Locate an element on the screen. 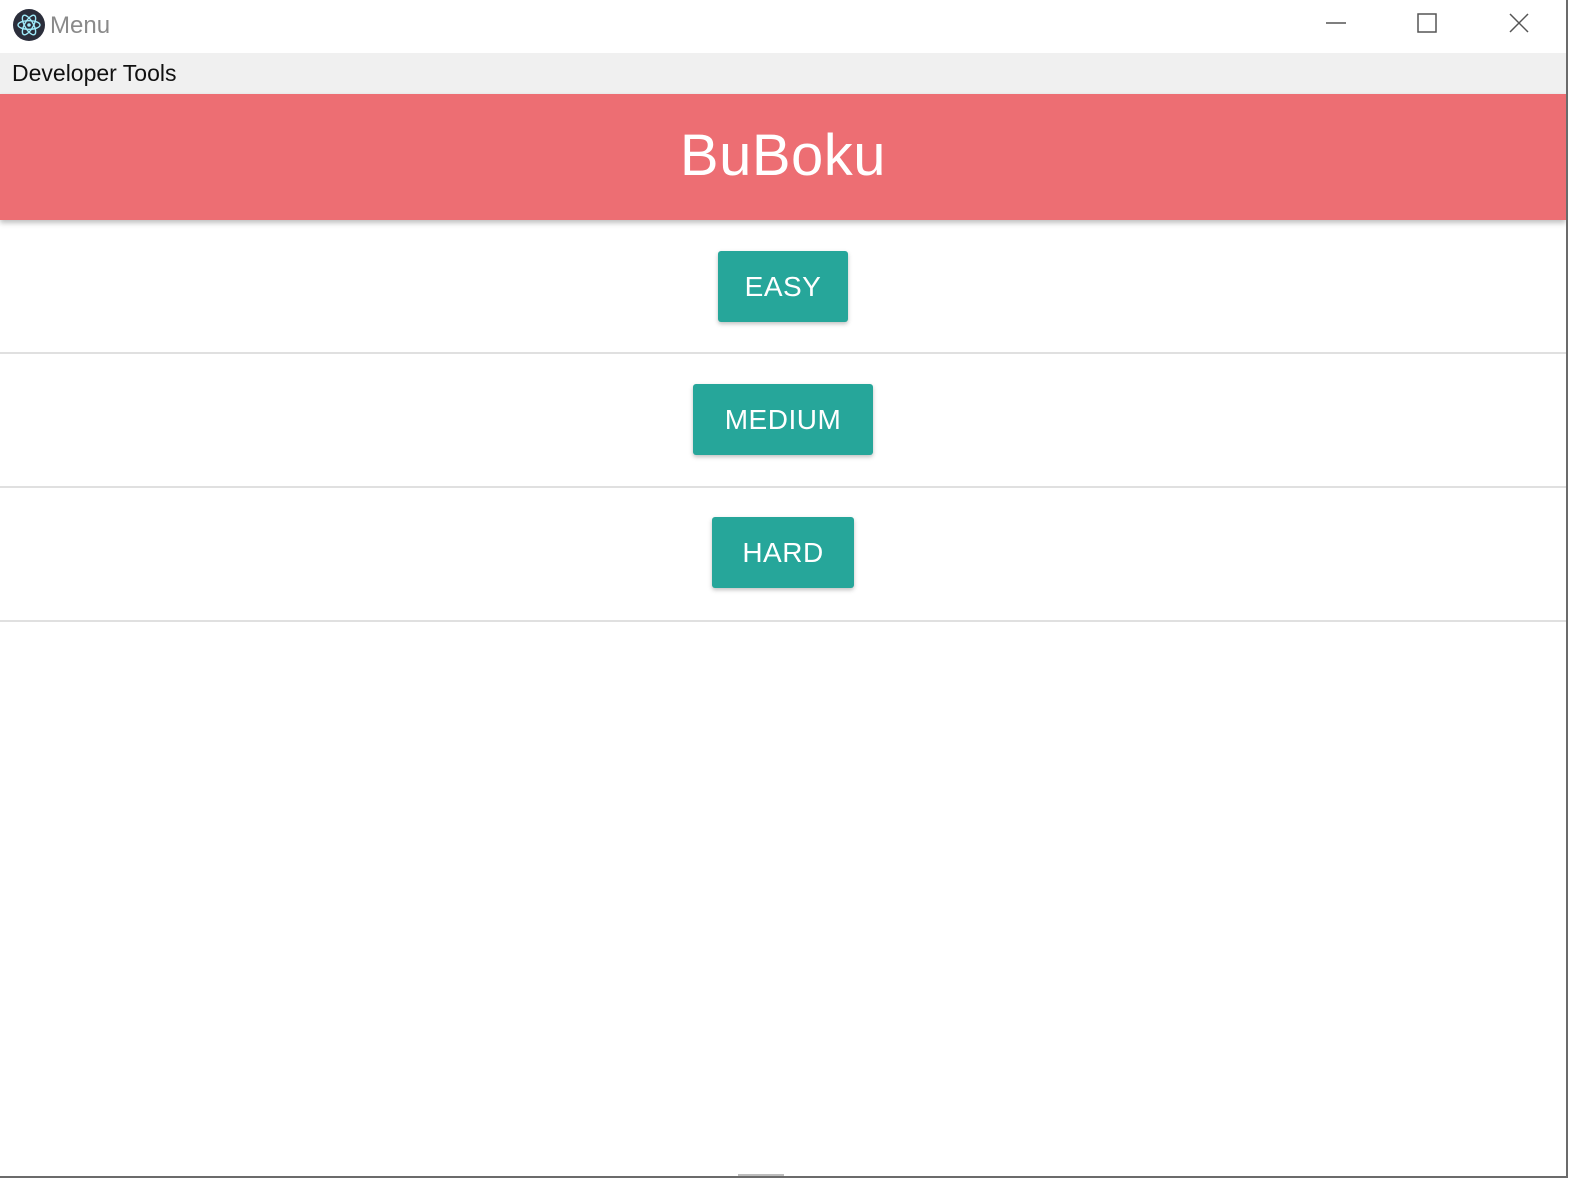 Image resolution: width=1576 pixels, height=1184 pixels. minimize-icon is located at coordinates (1336, 25).